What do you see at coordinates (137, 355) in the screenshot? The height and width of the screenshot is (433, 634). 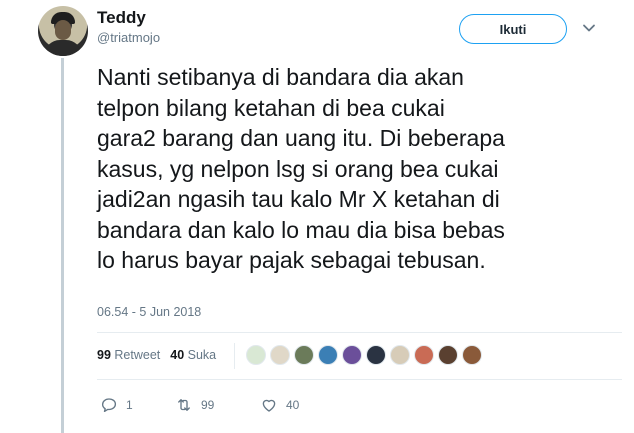 I see `retweet-stat-label: Retweet` at bounding box center [137, 355].